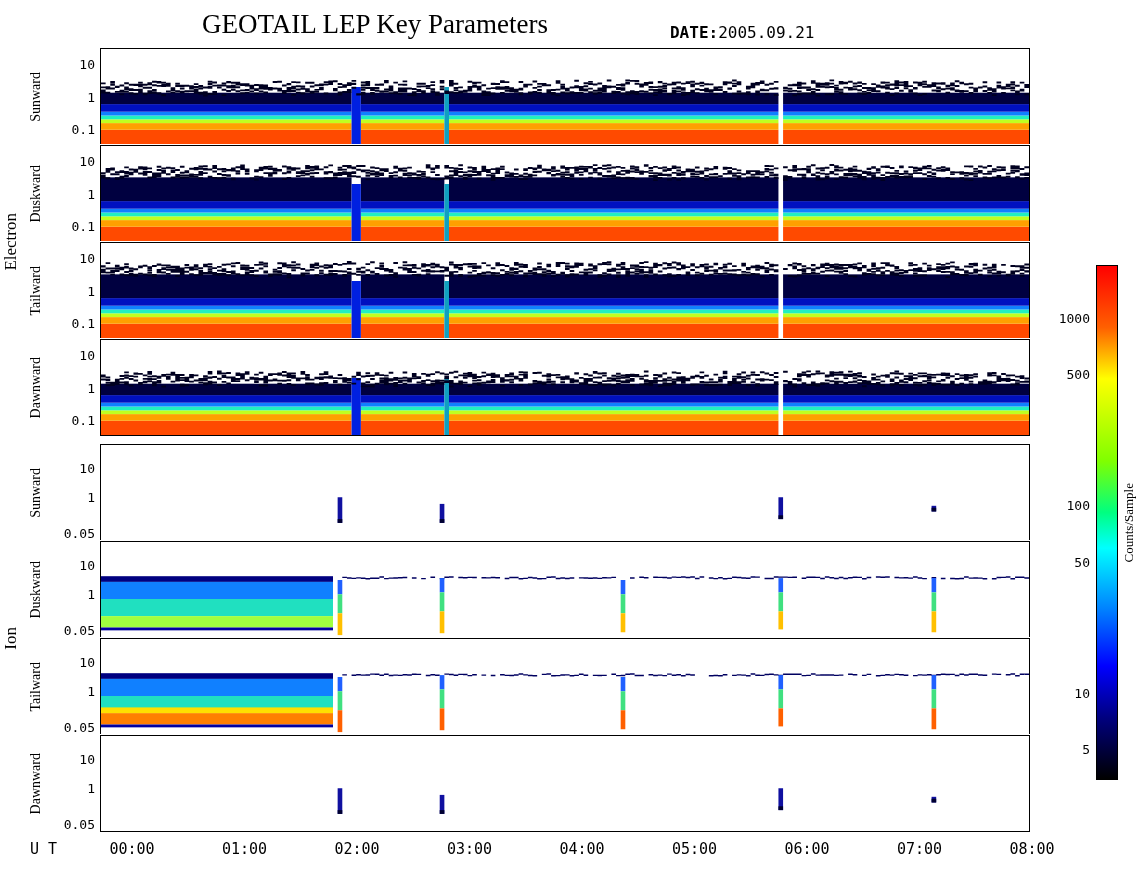 The width and height of the screenshot is (1142, 880). What do you see at coordinates (469, 849) in the screenshot?
I see `axis-tick-label: 03:00` at bounding box center [469, 849].